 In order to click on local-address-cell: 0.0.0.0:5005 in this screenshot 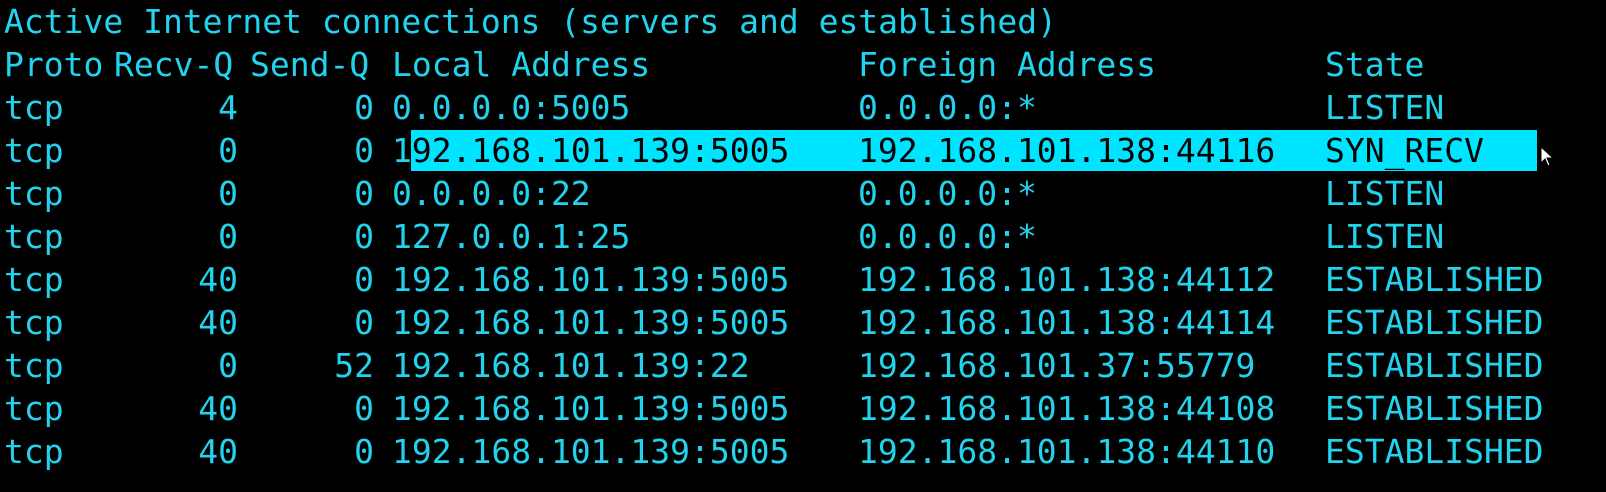, I will do `click(511, 107)`.